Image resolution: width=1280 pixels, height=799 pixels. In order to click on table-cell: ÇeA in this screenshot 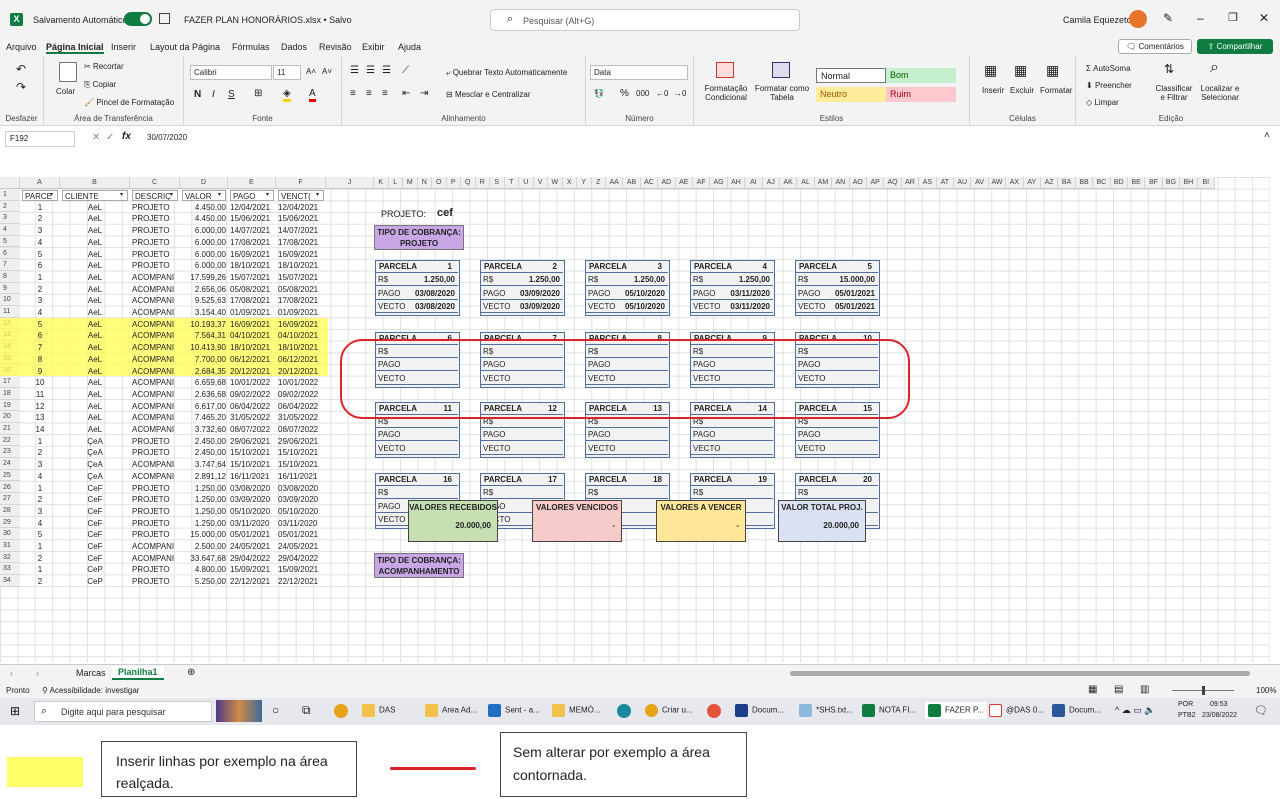, I will do `click(95, 476)`.